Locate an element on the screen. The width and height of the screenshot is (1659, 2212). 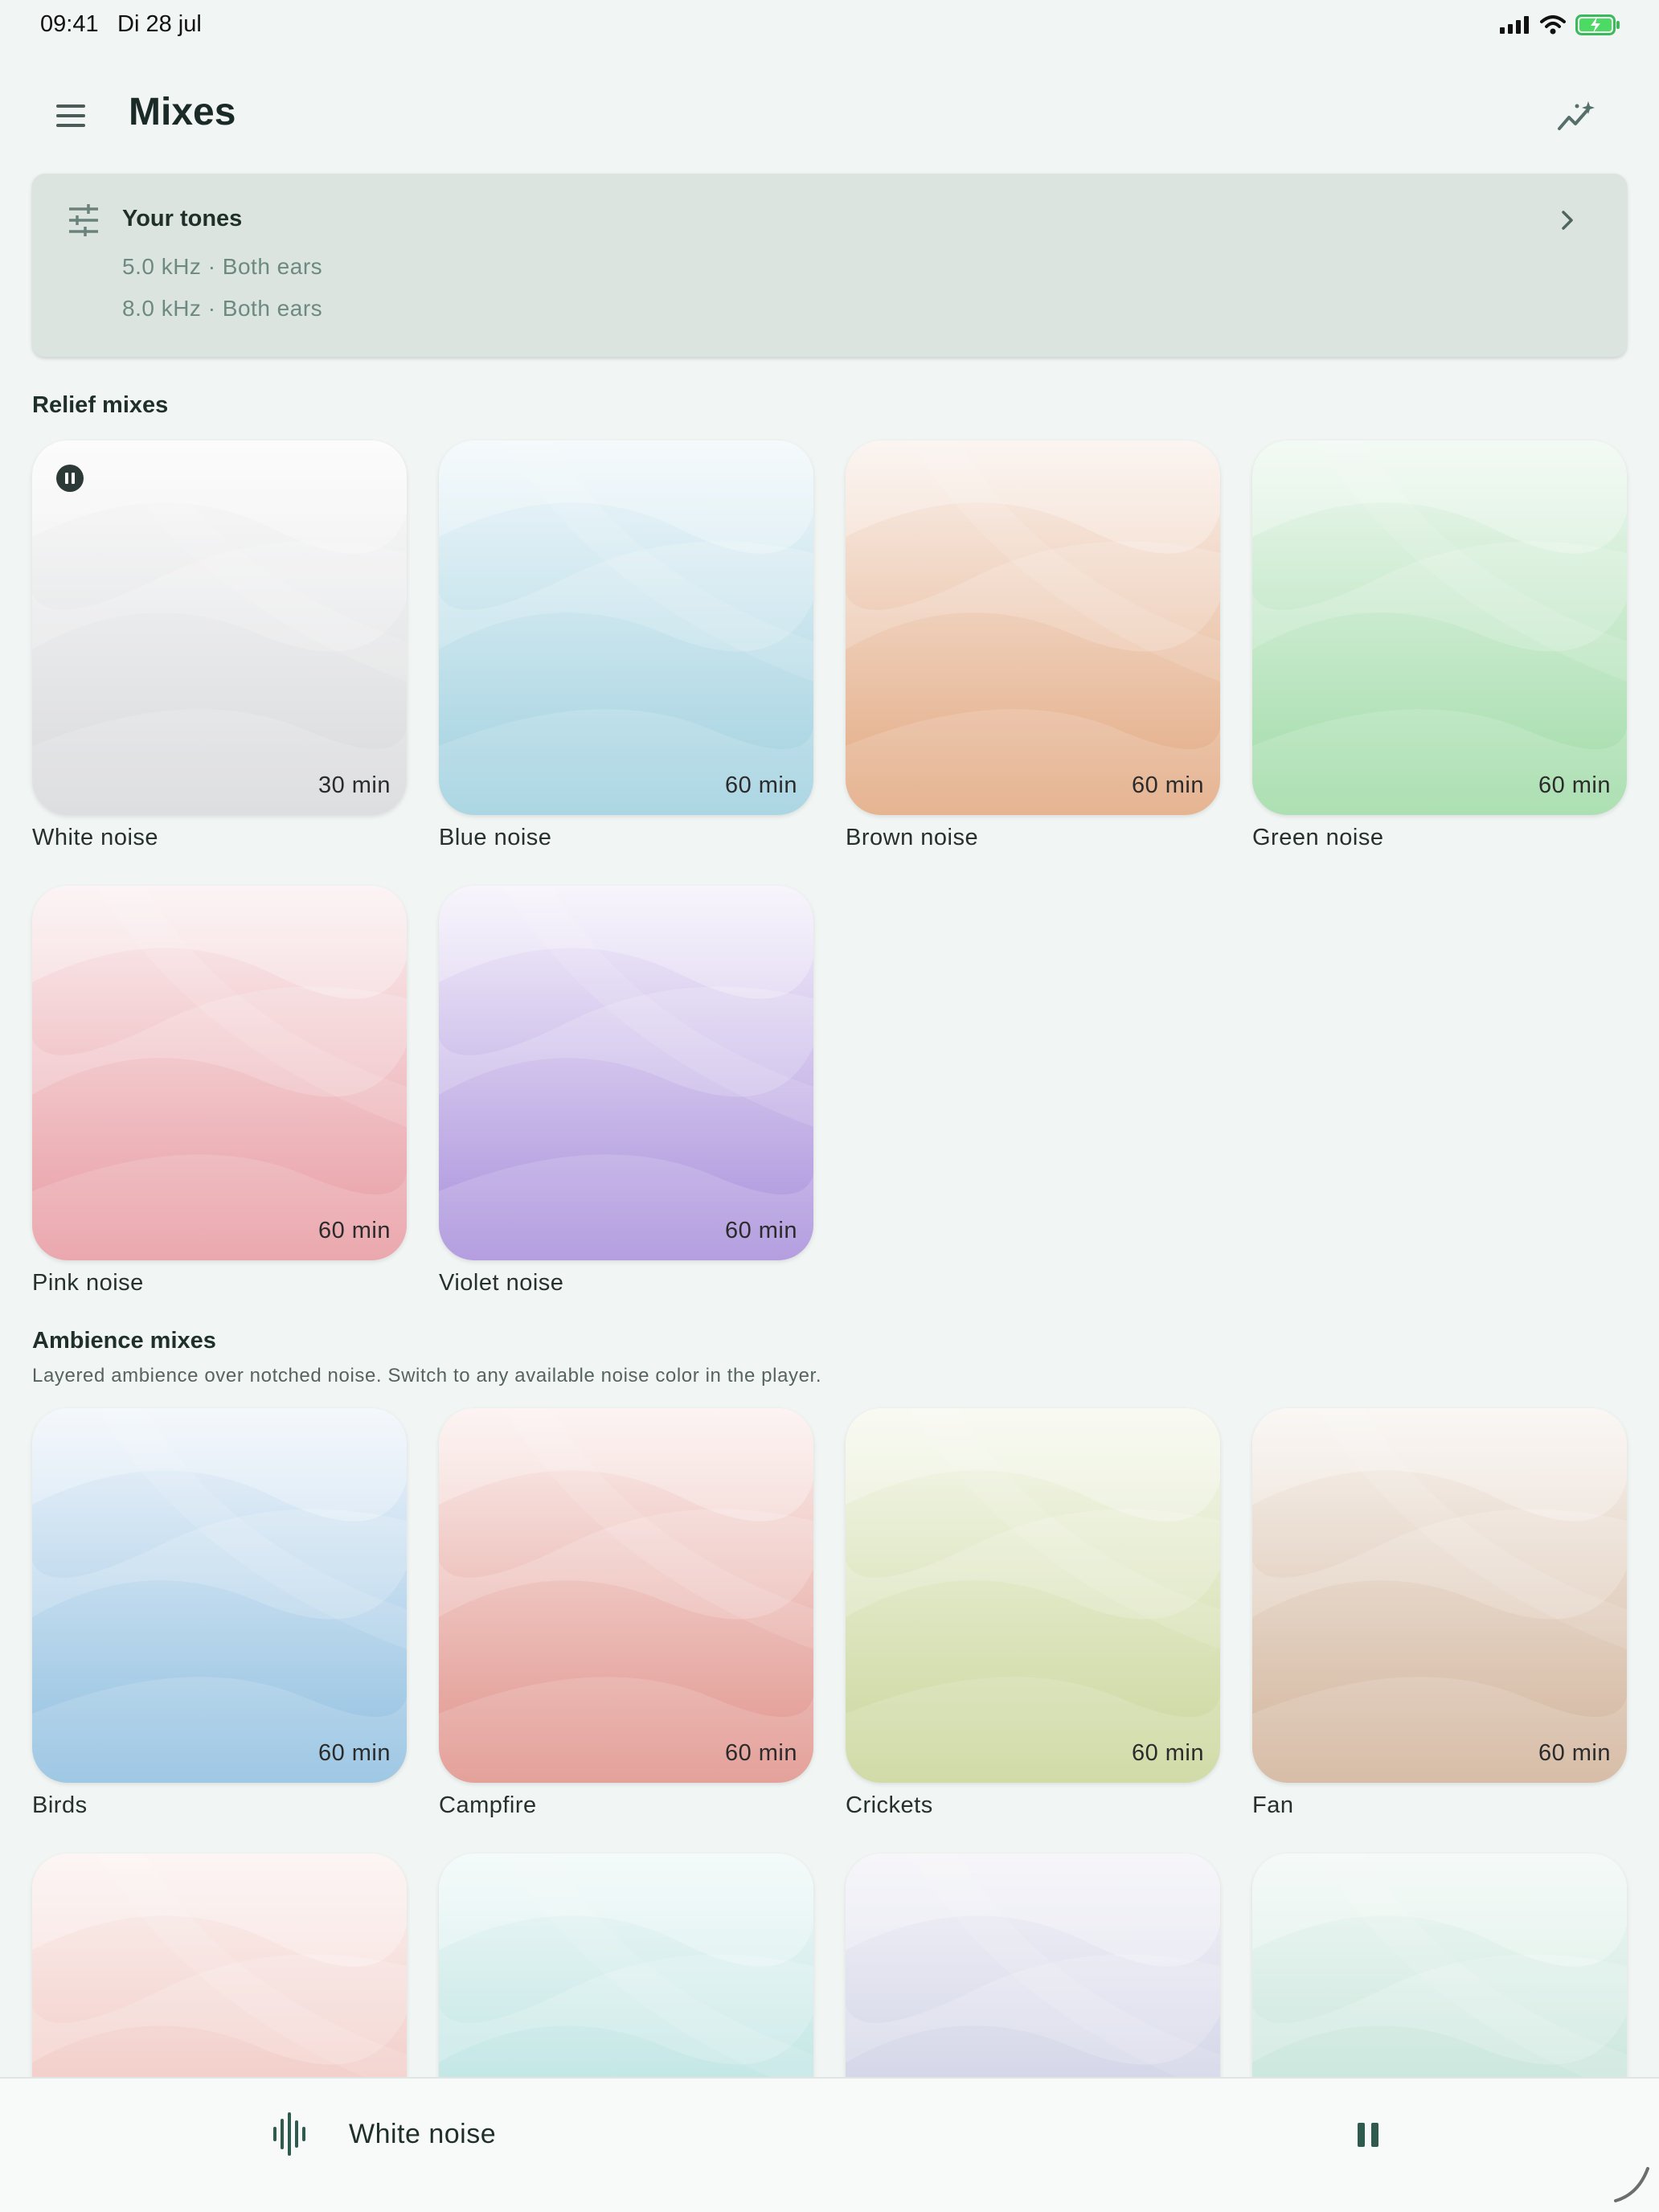
status-bar: 09:41 Di 28 jul is located at coordinates (829, 25).